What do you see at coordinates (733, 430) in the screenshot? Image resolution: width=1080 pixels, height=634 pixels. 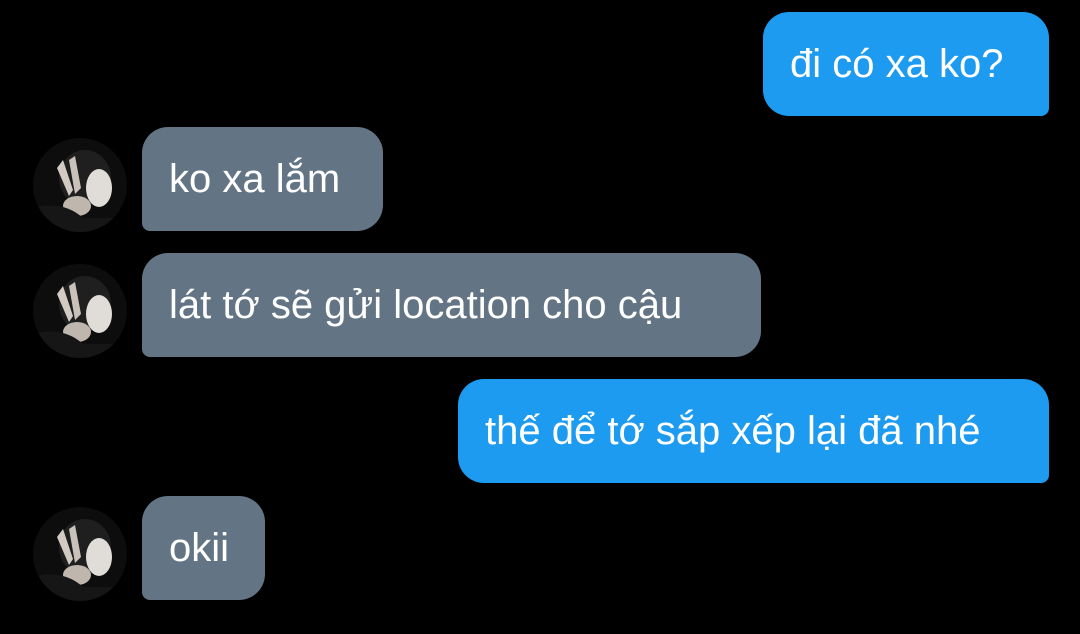 I see `message-text: thế để tớ sắp xếp lại đã nhé` at bounding box center [733, 430].